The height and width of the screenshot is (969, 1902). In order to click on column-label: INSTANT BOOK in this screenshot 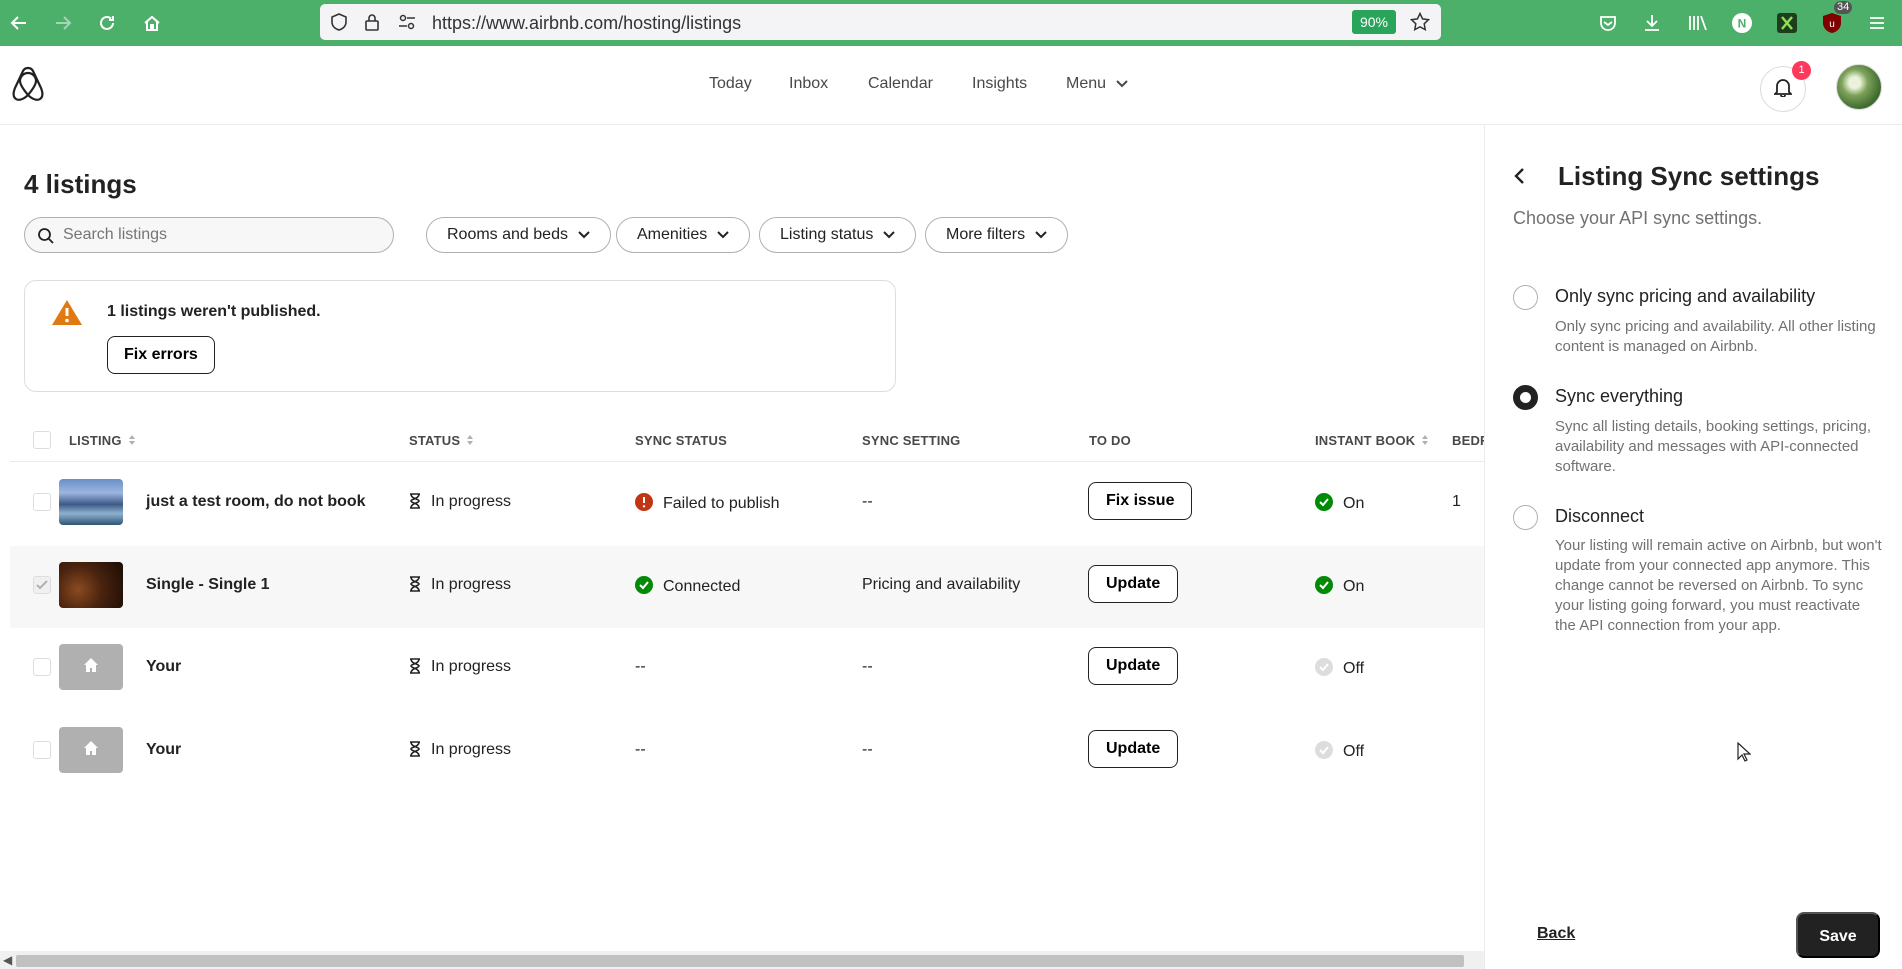, I will do `click(1365, 440)`.